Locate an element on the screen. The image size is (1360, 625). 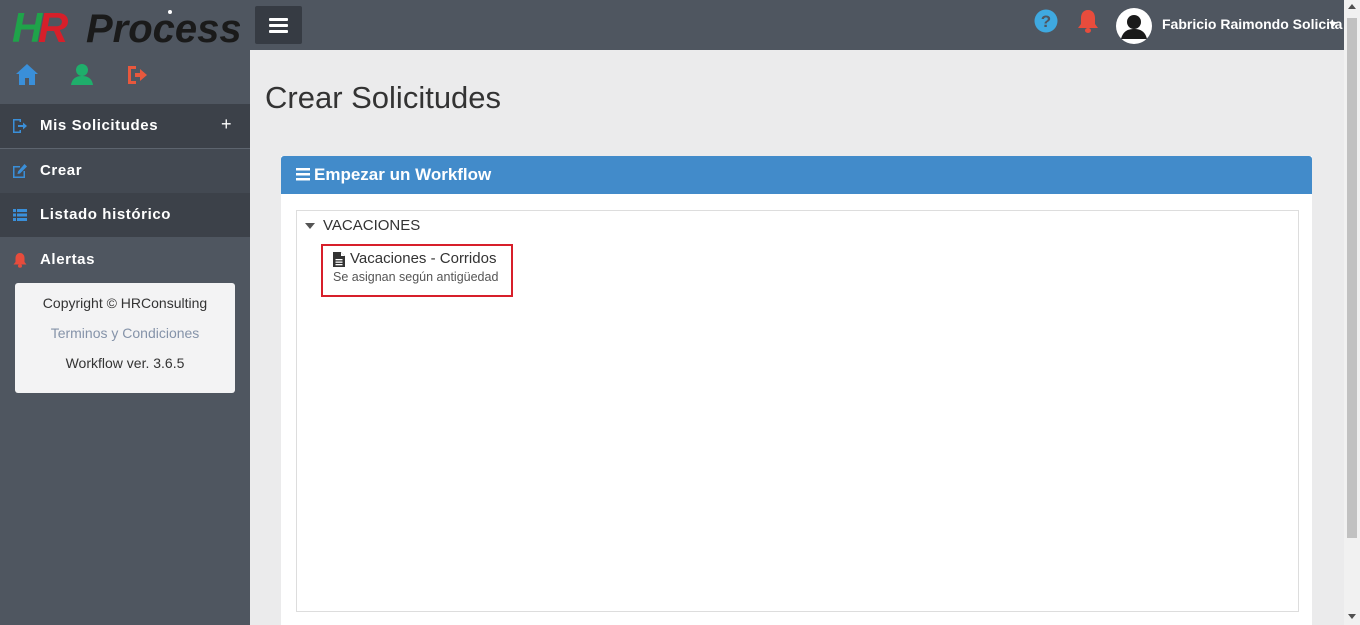
file-text-icon is located at coordinates (339, 259).